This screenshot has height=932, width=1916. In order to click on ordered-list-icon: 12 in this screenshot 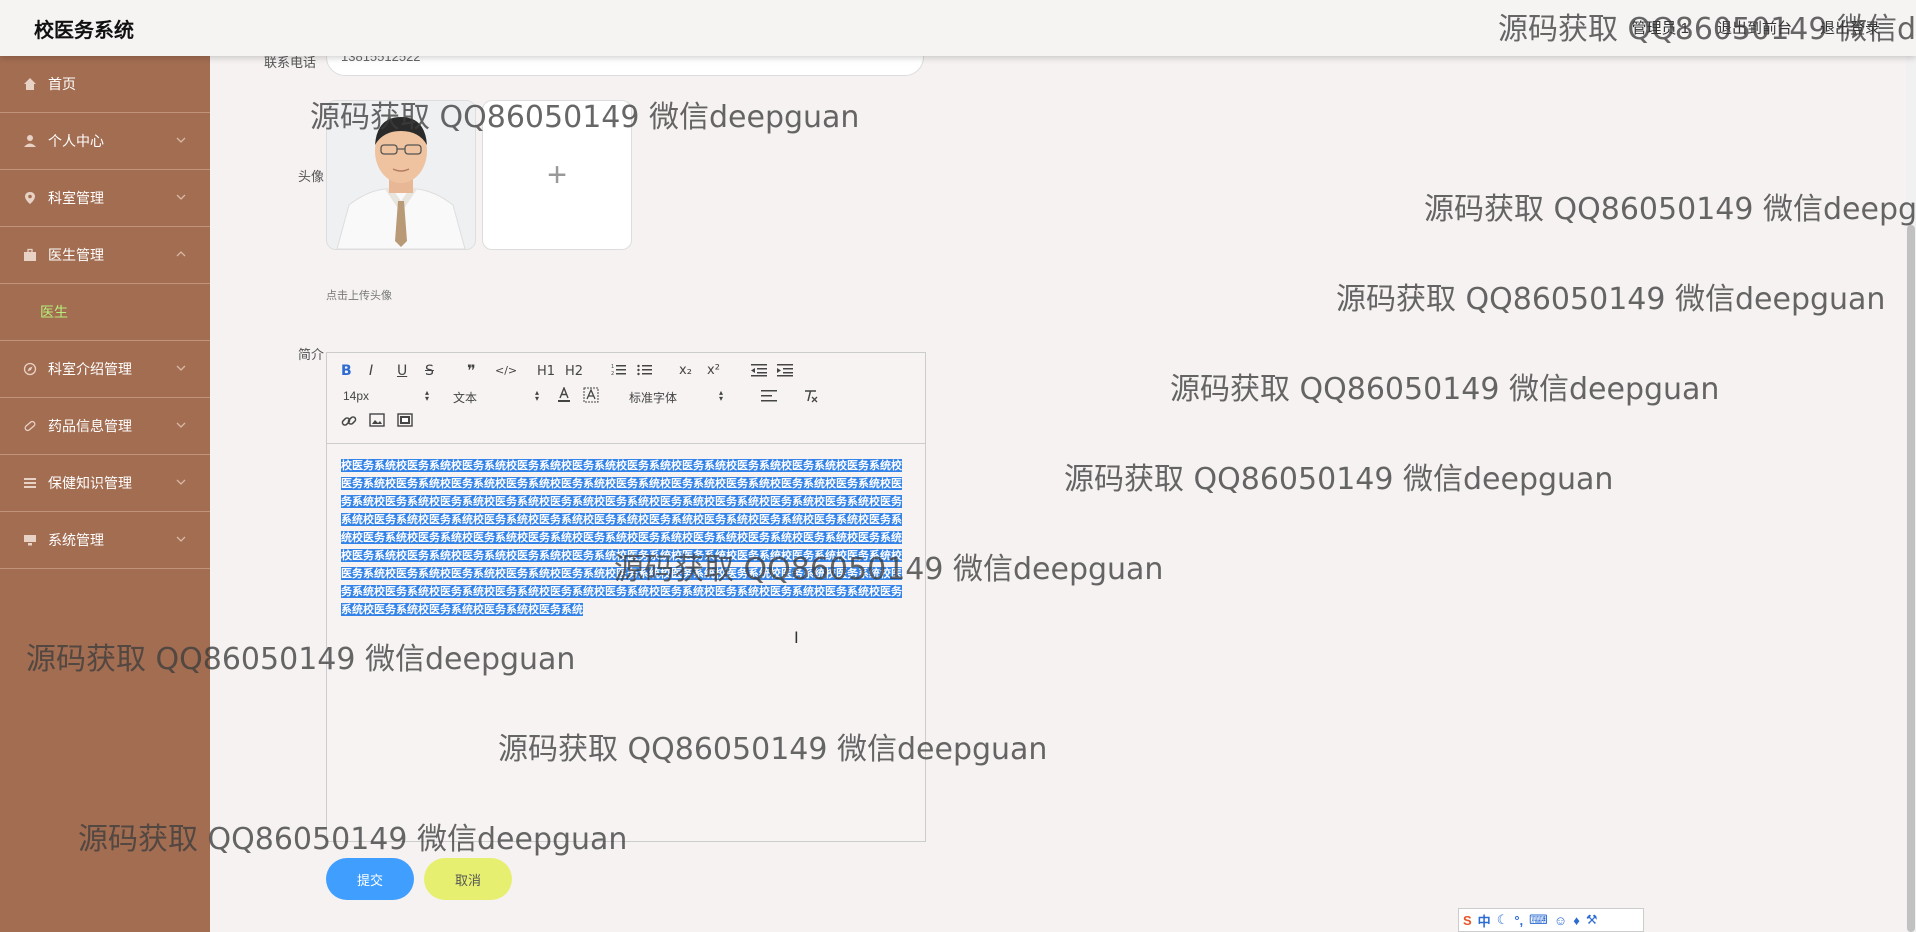, I will do `click(619, 372)`.